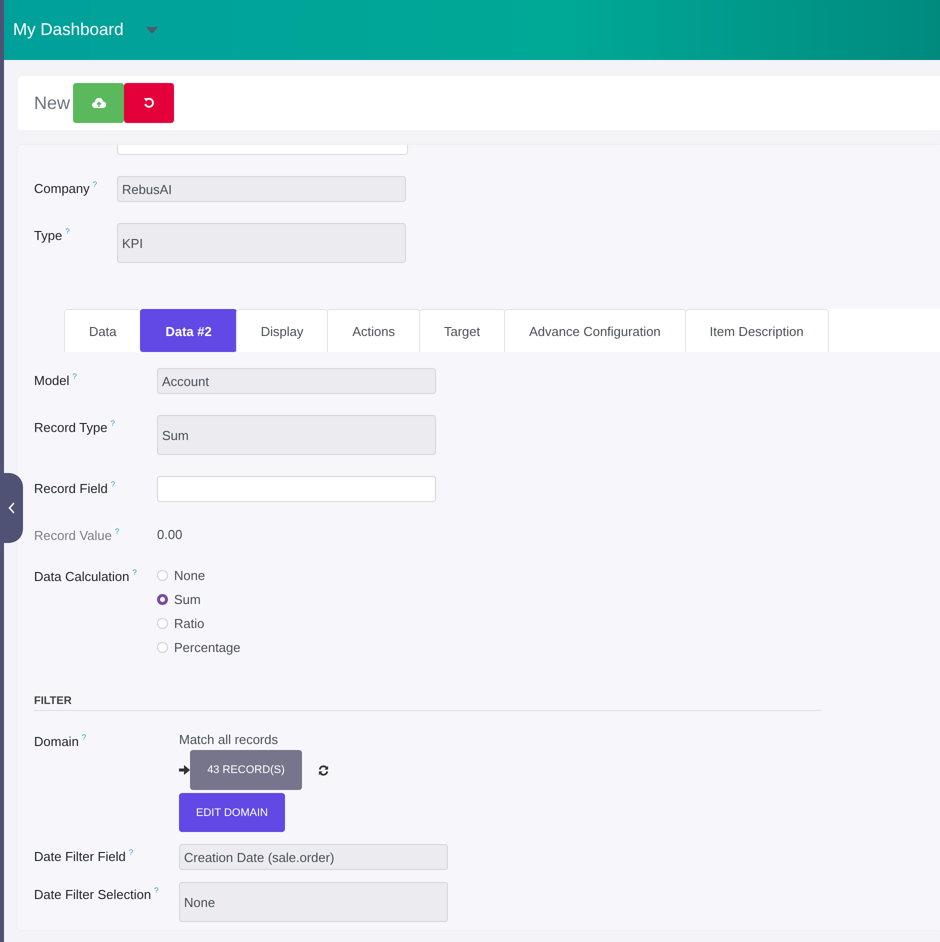  I want to click on cloud-upload-icon, so click(99, 103).